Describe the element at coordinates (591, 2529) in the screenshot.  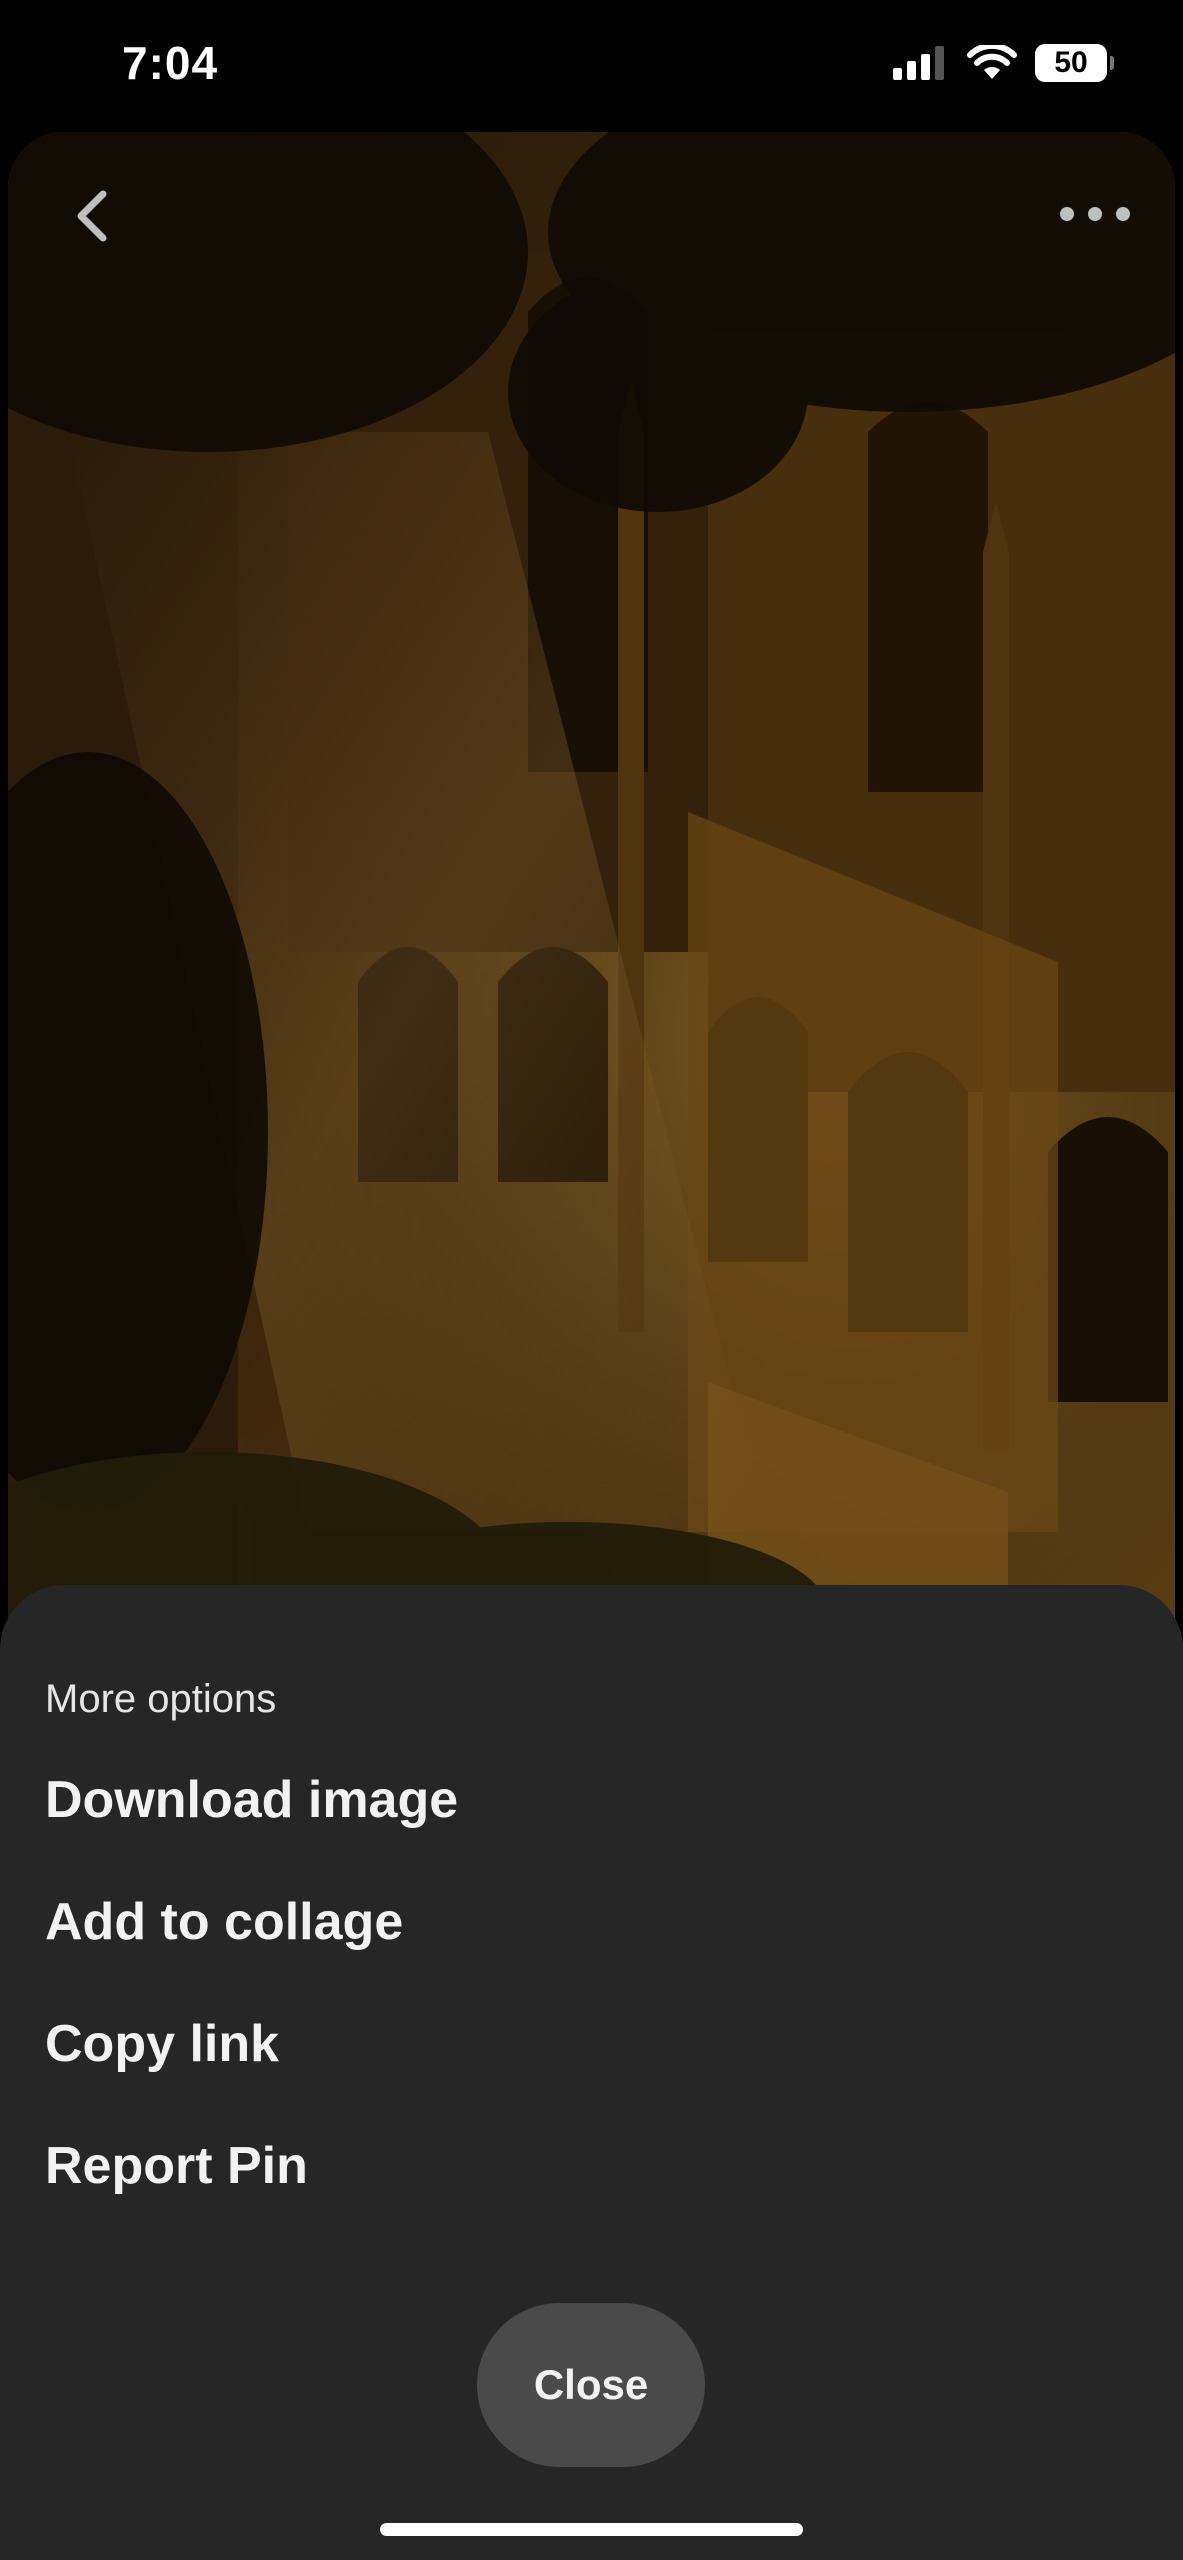
I see `home-indicator` at that location.